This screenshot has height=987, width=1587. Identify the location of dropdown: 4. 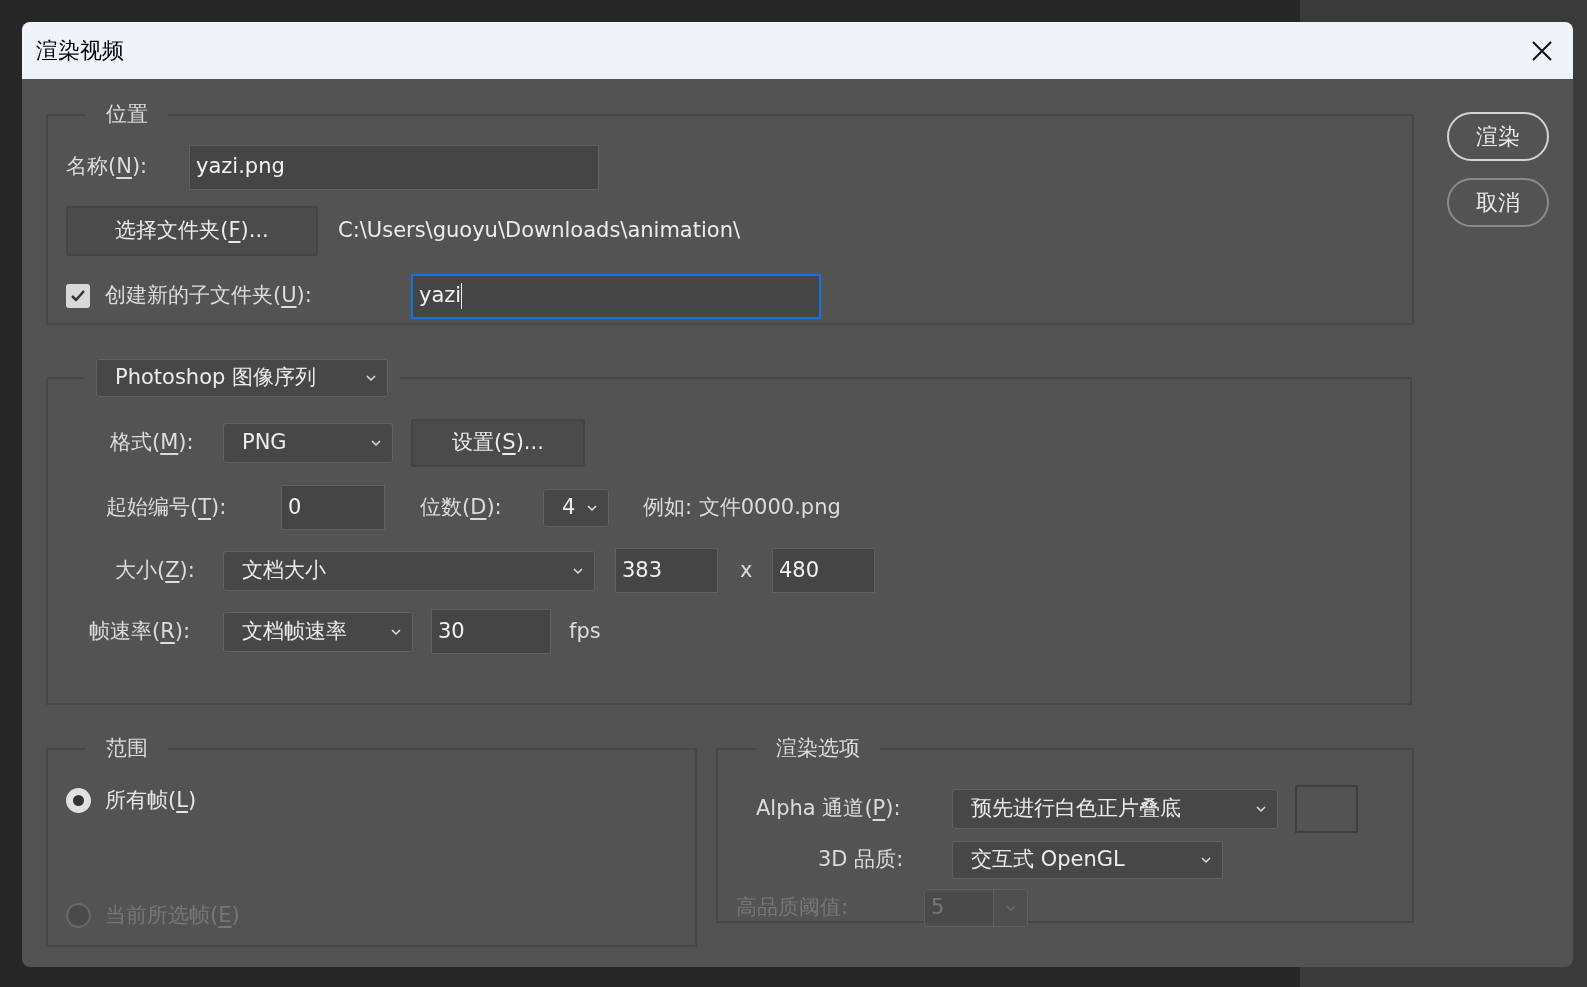
(576, 507).